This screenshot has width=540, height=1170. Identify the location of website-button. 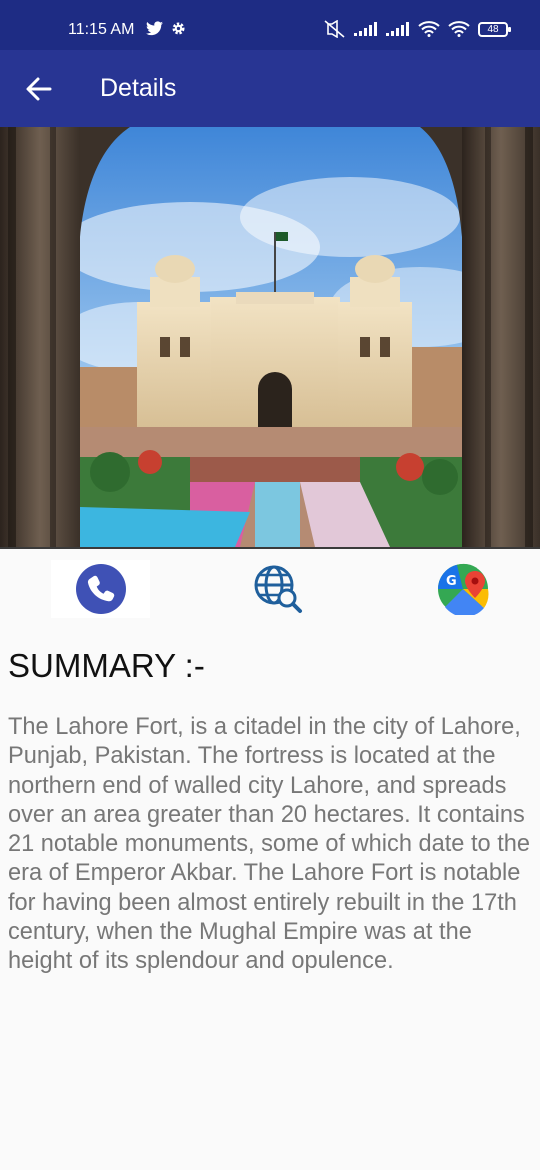
(278, 589).